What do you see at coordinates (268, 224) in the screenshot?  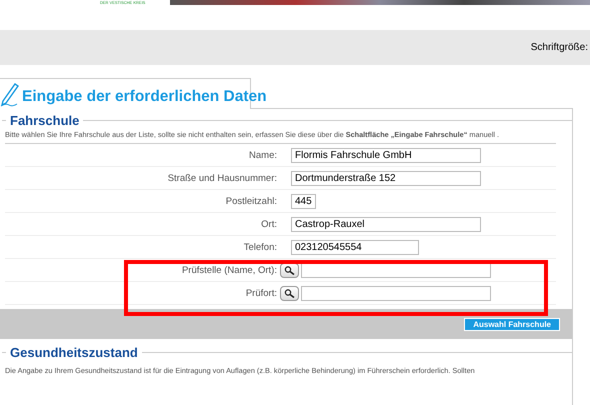 I see `field-label: Ort:` at bounding box center [268, 224].